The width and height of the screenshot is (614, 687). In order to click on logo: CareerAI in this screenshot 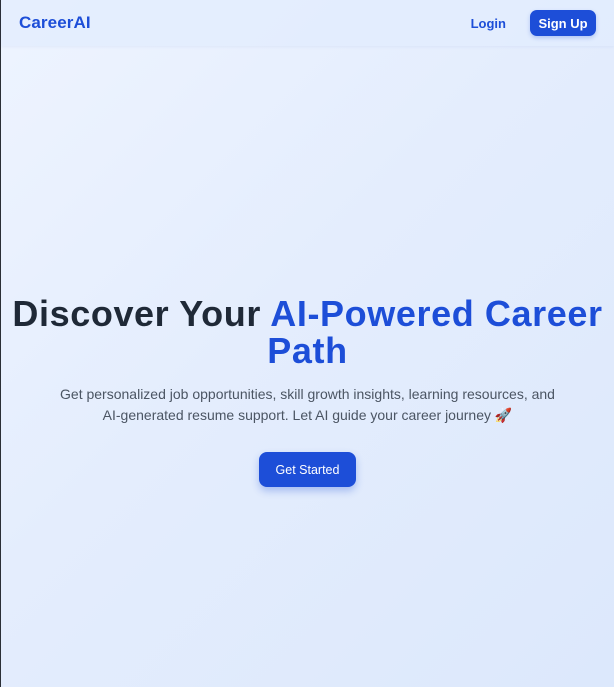, I will do `click(55, 23)`.